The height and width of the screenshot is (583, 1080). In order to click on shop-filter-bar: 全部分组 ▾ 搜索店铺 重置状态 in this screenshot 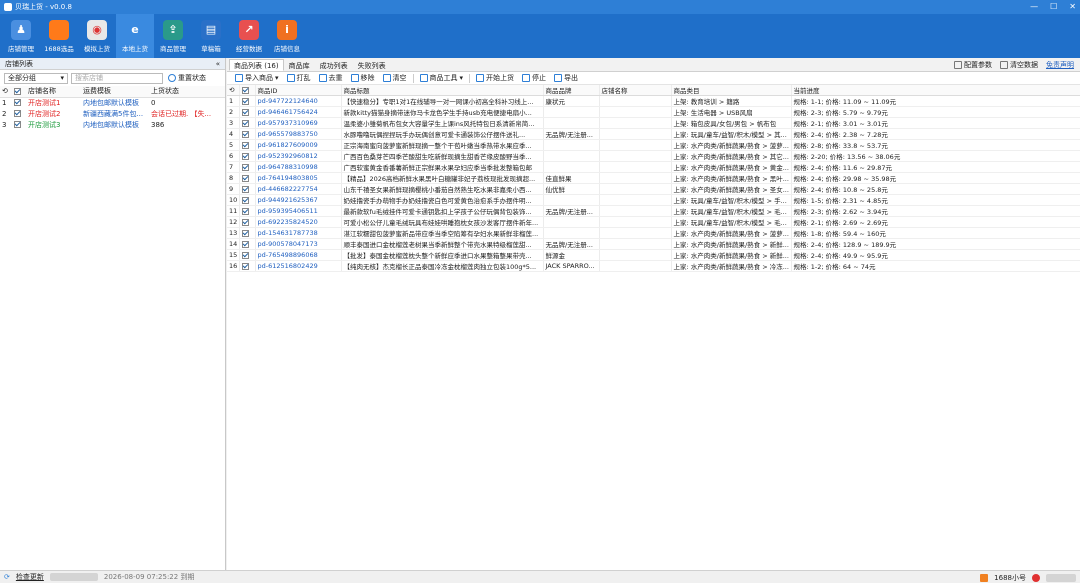, I will do `click(112, 78)`.